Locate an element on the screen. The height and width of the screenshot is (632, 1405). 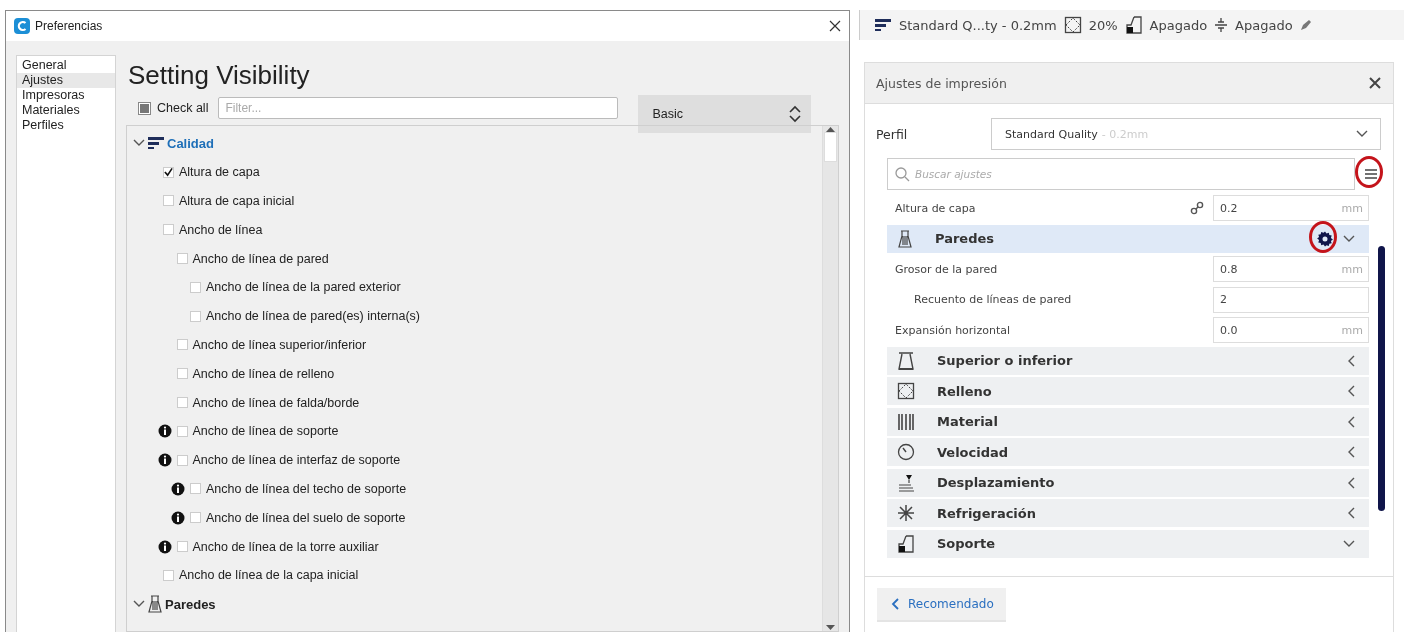
recommended-button: Recomendado is located at coordinates (941, 604).